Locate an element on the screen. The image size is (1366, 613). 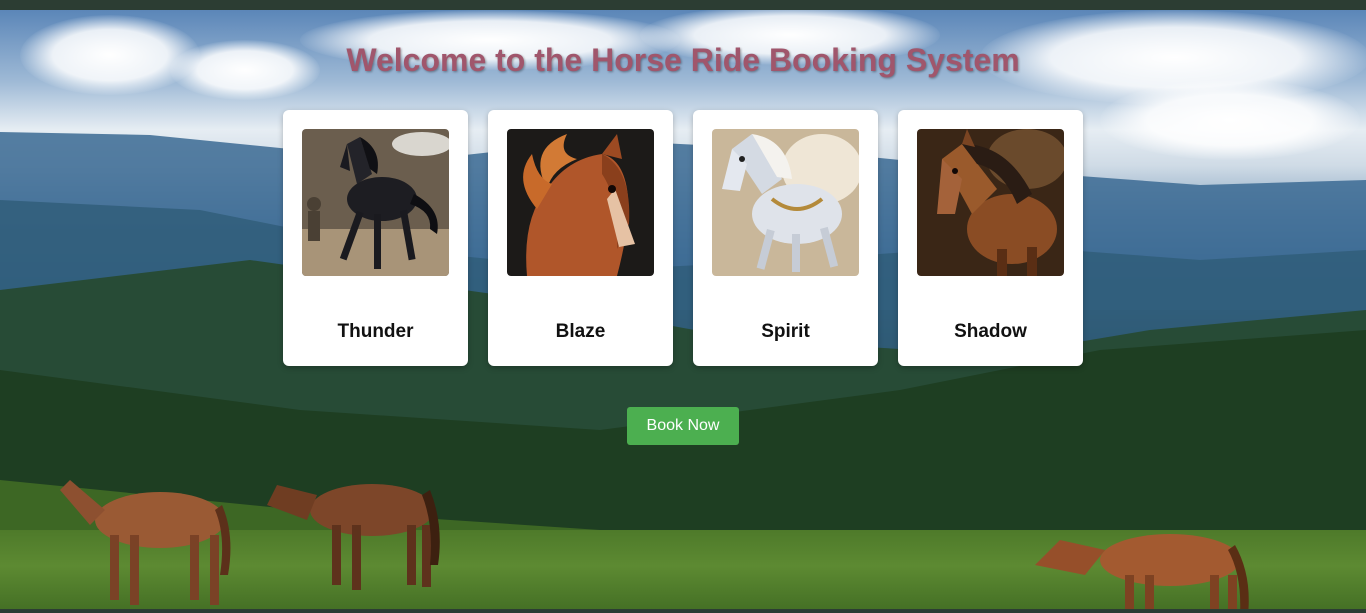
page-title: Welcome to the Horse Ride Booking System is located at coordinates (683, 60).